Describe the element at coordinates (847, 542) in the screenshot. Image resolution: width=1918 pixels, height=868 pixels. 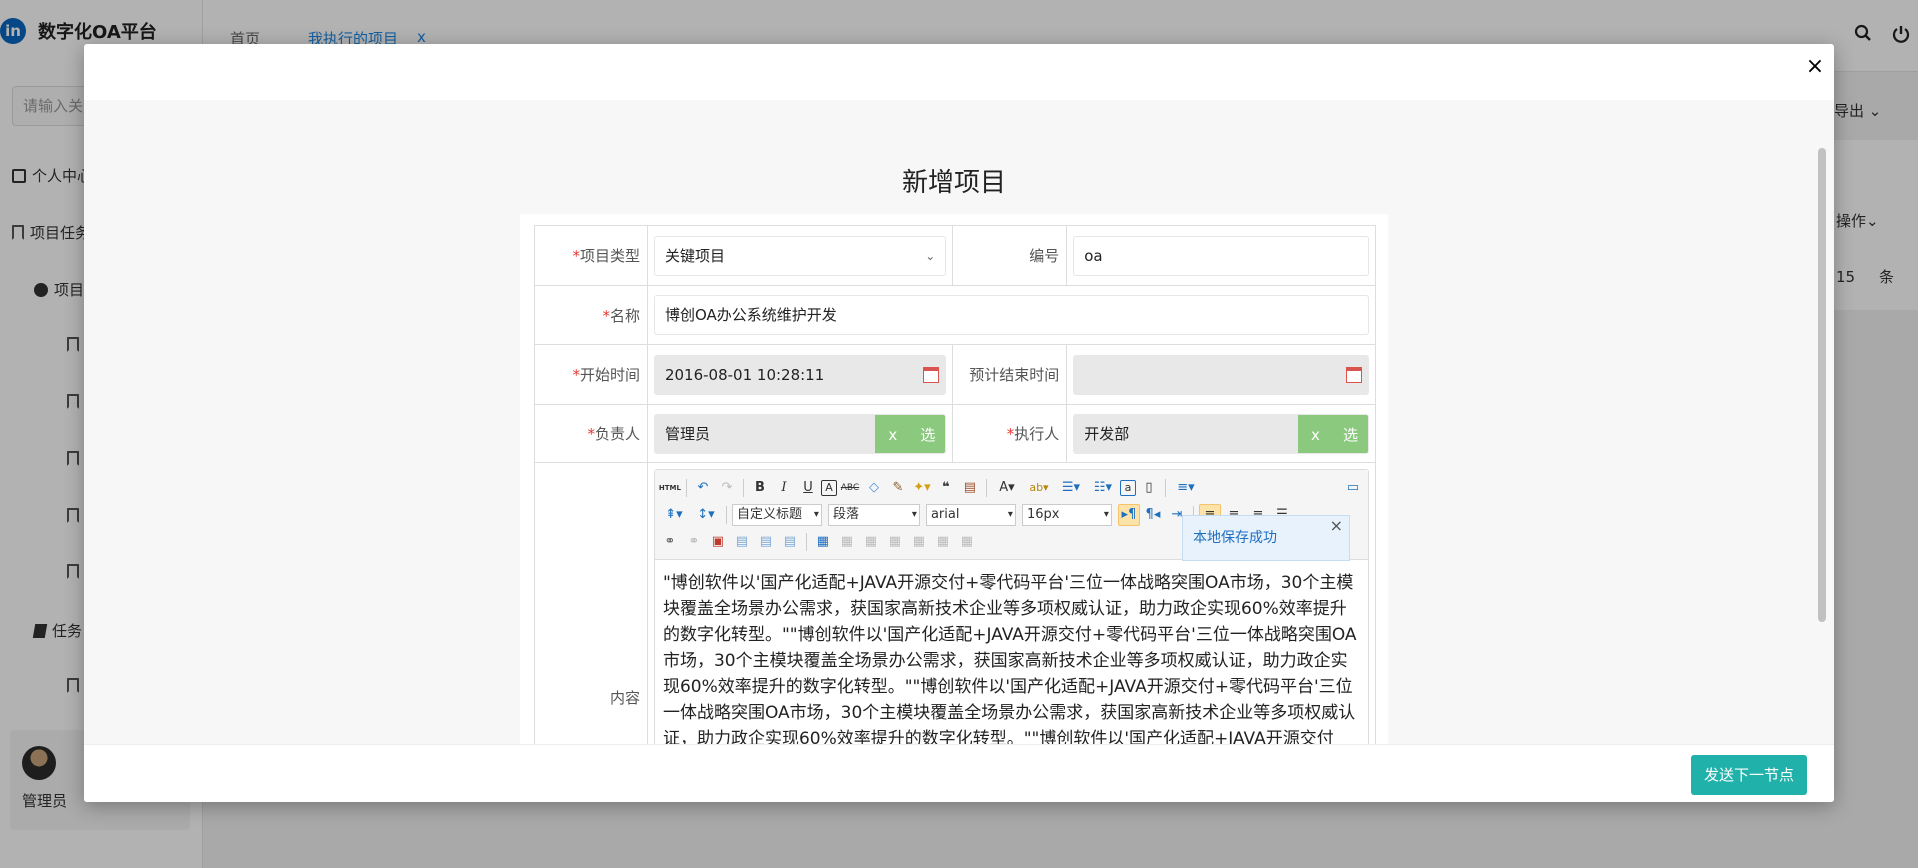
I see `delete-table-icon: ▦` at that location.